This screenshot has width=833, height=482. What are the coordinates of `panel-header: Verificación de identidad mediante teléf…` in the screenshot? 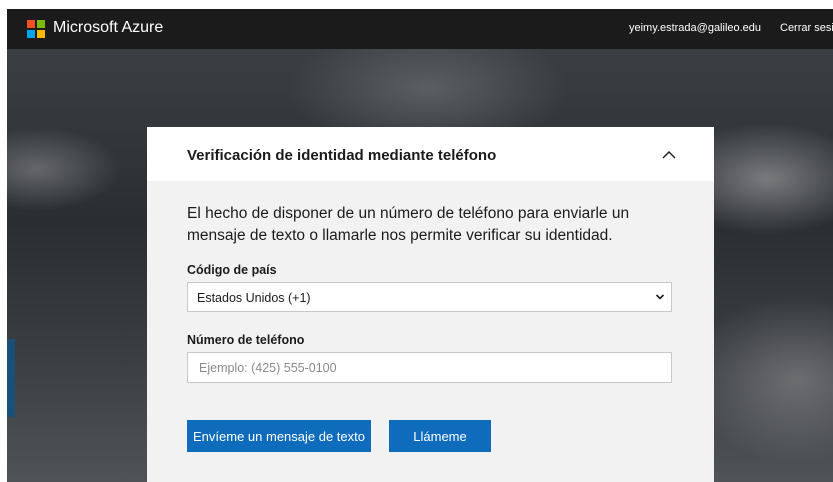 It's located at (430, 154).